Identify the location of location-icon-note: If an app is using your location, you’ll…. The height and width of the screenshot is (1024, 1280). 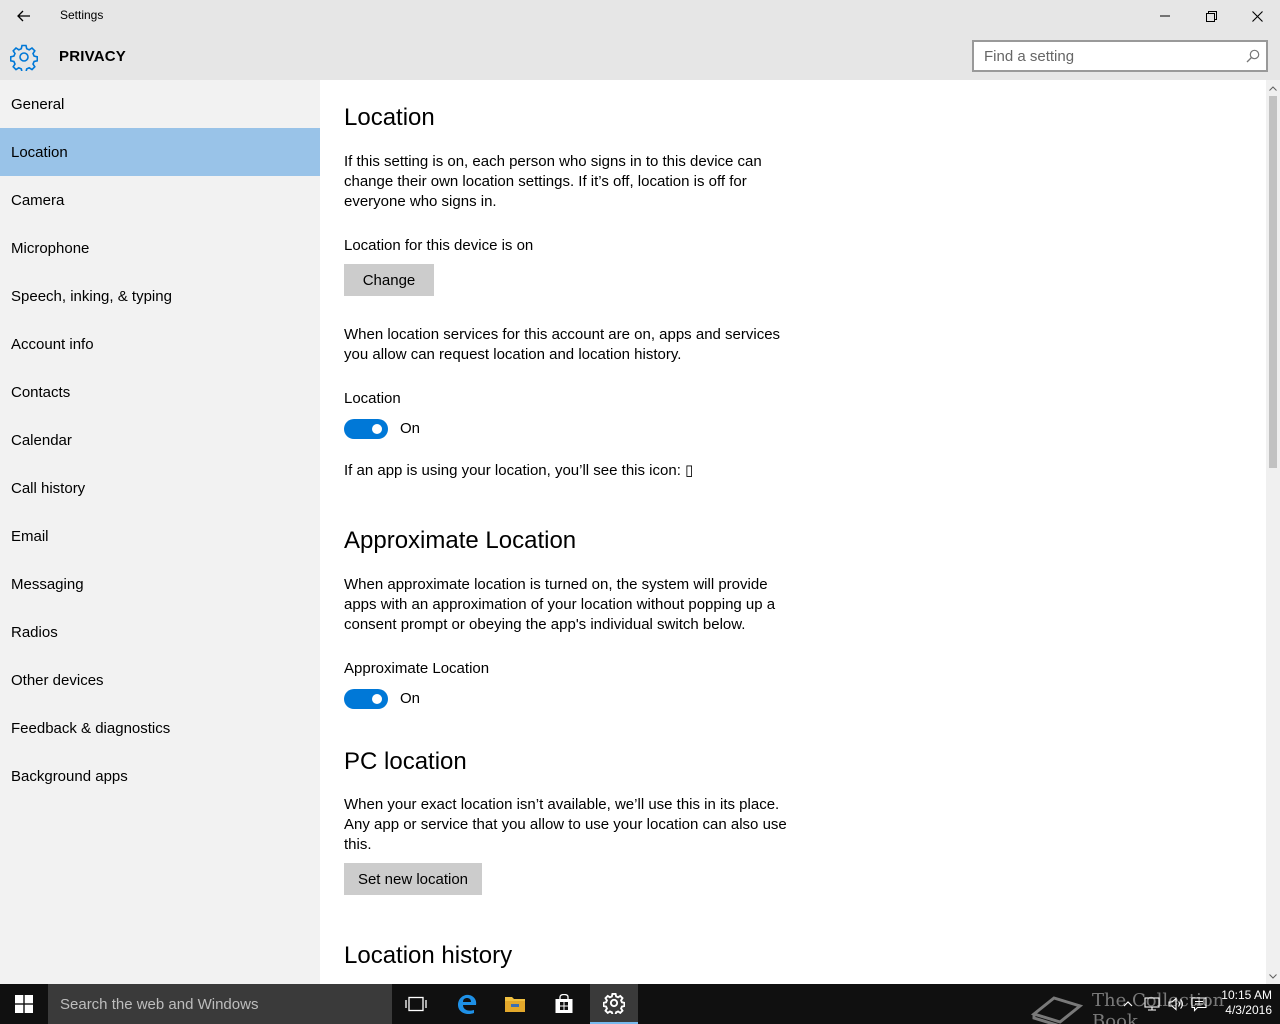
(519, 470).